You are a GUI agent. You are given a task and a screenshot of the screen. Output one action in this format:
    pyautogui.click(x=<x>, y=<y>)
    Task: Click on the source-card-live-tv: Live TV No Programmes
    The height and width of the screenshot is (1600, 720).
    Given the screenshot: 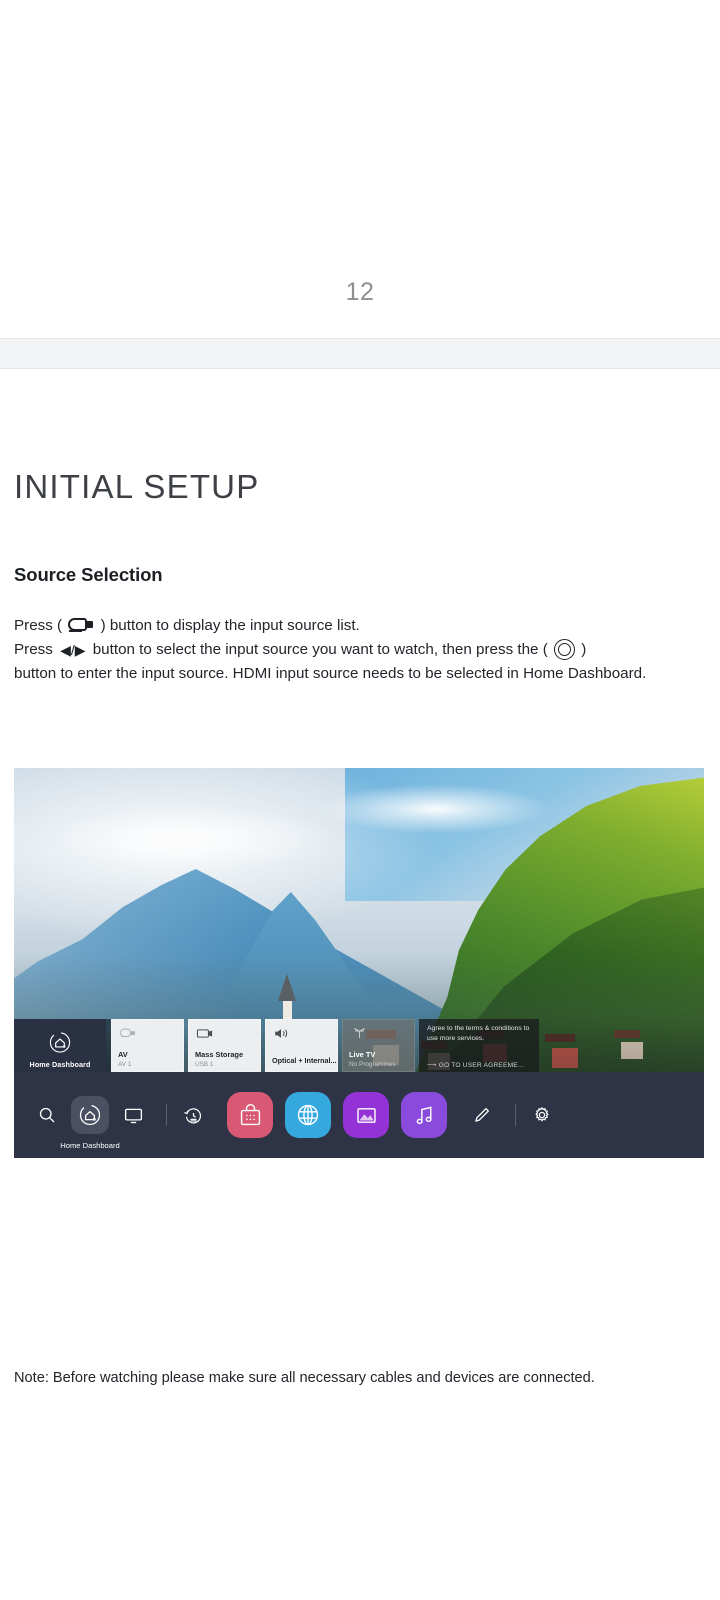 What is the action you would take?
    pyautogui.click(x=378, y=1045)
    